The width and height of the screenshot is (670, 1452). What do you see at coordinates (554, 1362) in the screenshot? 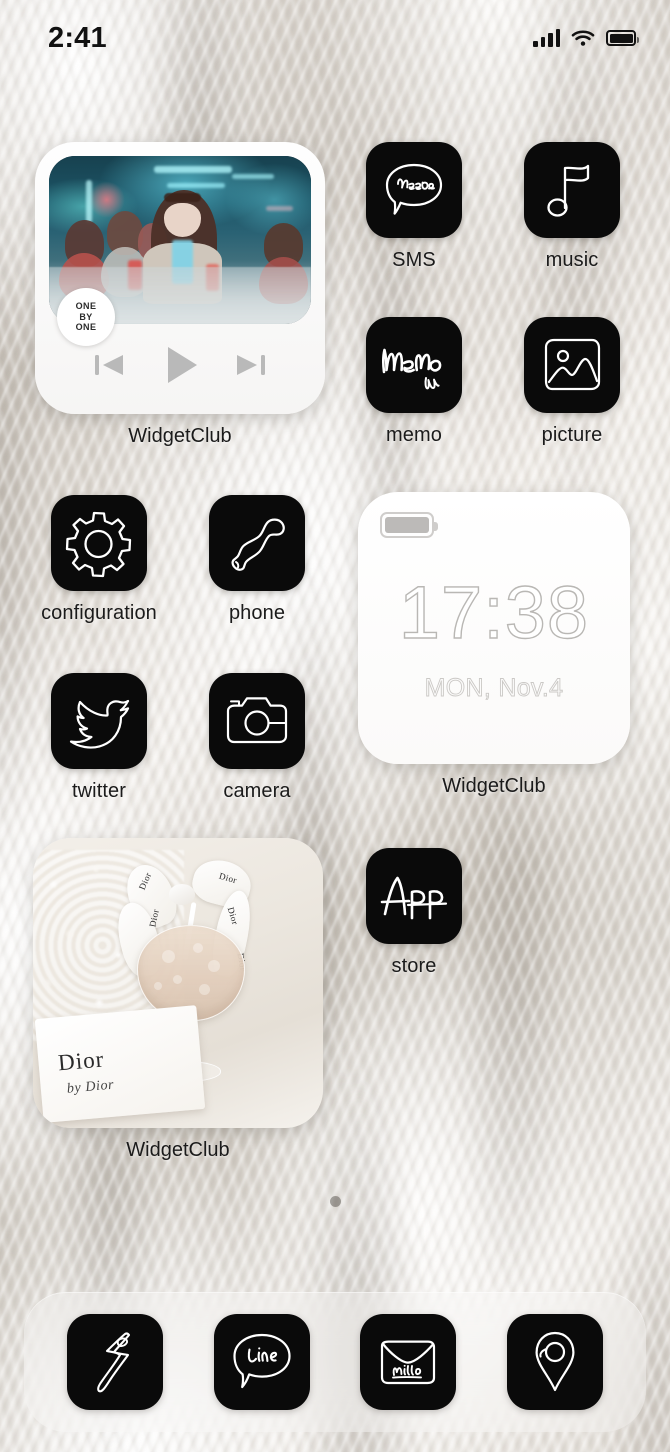
I see `map-pin-icon` at bounding box center [554, 1362].